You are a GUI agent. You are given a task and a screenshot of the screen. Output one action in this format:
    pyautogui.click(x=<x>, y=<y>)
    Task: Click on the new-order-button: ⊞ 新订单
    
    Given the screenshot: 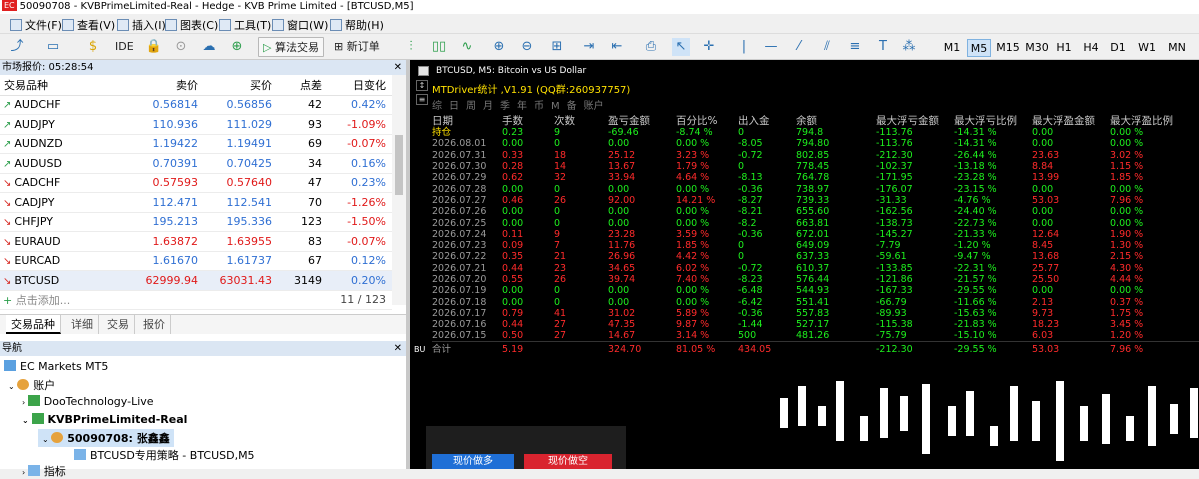 What is the action you would take?
    pyautogui.click(x=357, y=47)
    